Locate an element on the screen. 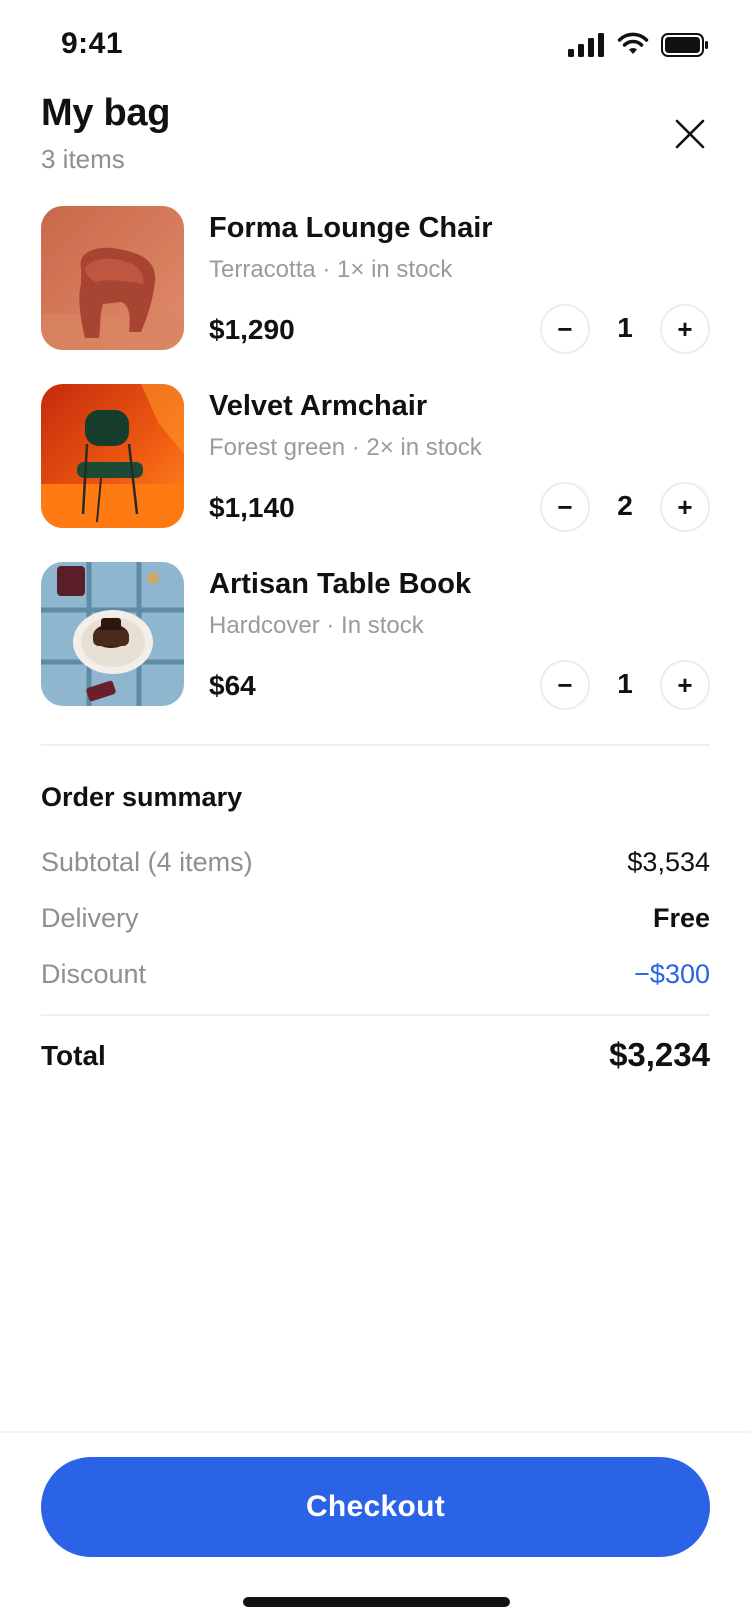 This screenshot has height=1624, width=750. close-icon is located at coordinates (690, 134).